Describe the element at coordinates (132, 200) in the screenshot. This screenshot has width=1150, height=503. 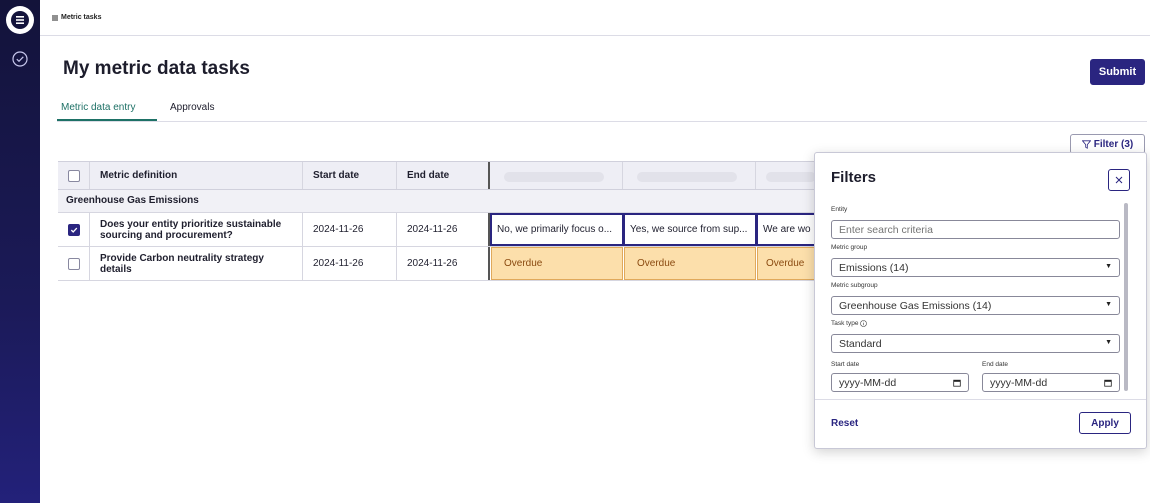
I see `group-label: Greenhouse Gas Emissions` at that location.